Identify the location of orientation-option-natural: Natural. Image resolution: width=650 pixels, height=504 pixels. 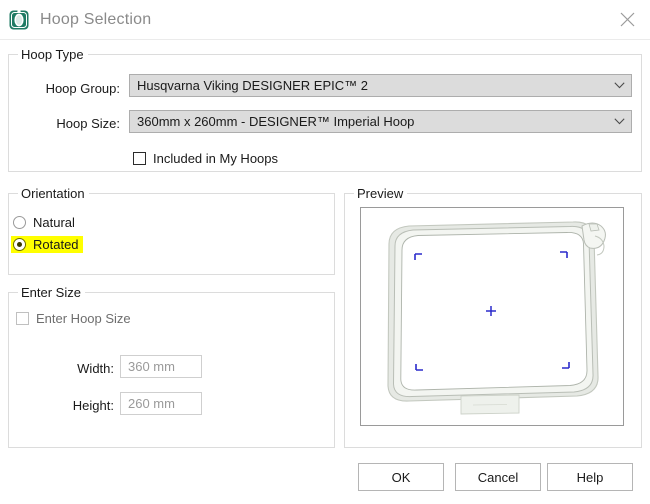
(45, 222).